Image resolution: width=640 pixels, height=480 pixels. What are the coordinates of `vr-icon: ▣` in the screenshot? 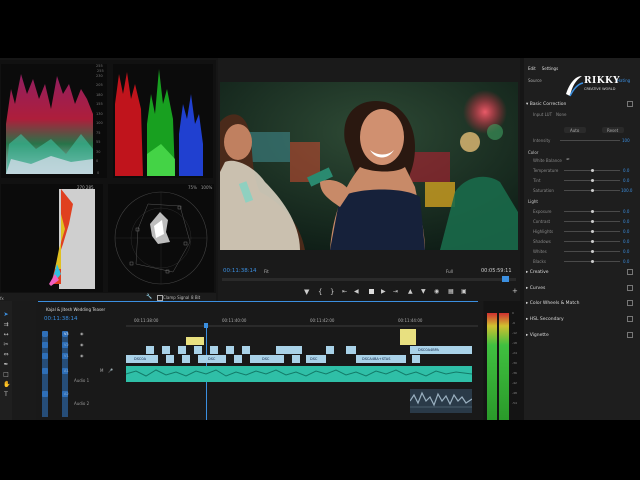 It's located at (464, 291).